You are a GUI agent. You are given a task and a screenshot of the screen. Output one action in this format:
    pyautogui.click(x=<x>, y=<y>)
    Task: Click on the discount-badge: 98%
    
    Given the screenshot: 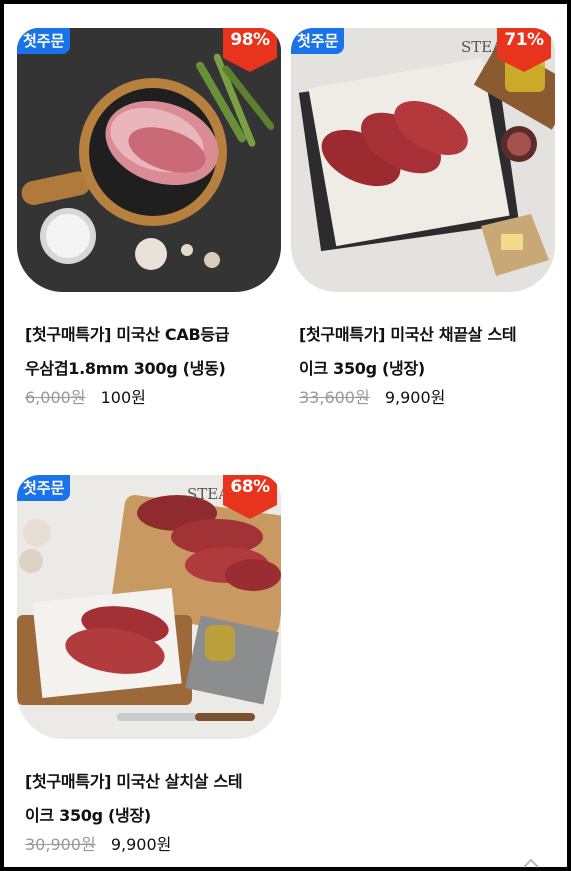 What is the action you would take?
    pyautogui.click(x=250, y=50)
    